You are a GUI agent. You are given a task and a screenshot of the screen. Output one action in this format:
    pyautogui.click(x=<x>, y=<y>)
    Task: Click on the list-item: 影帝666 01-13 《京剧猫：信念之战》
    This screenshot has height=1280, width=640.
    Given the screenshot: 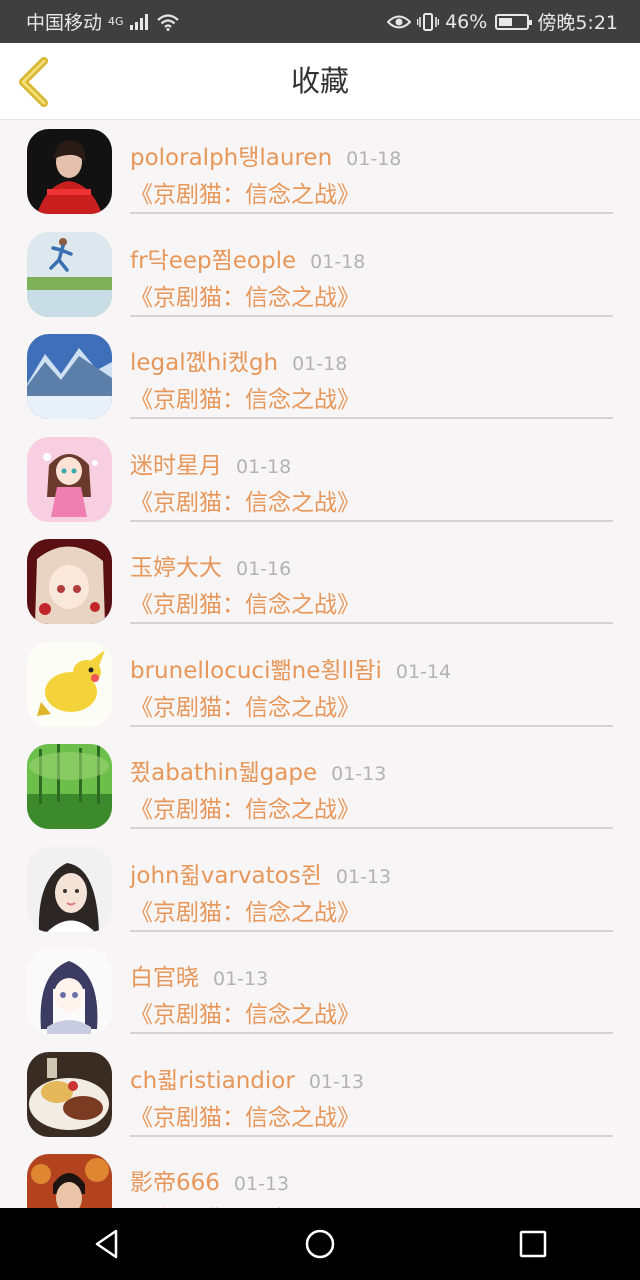 What is the action you would take?
    pyautogui.click(x=320, y=1176)
    